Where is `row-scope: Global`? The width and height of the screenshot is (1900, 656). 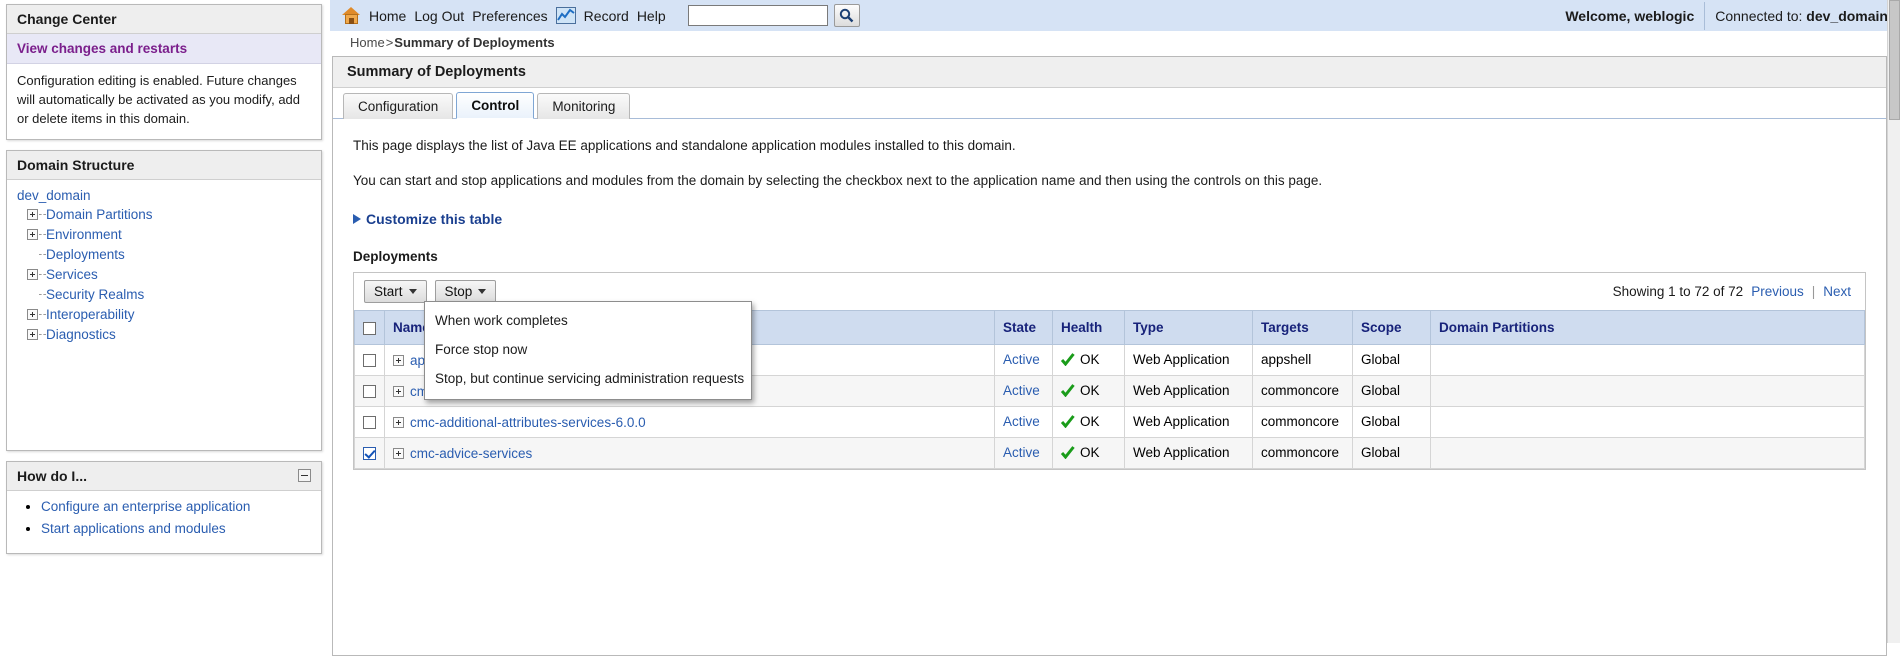 row-scope: Global is located at coordinates (1391, 452).